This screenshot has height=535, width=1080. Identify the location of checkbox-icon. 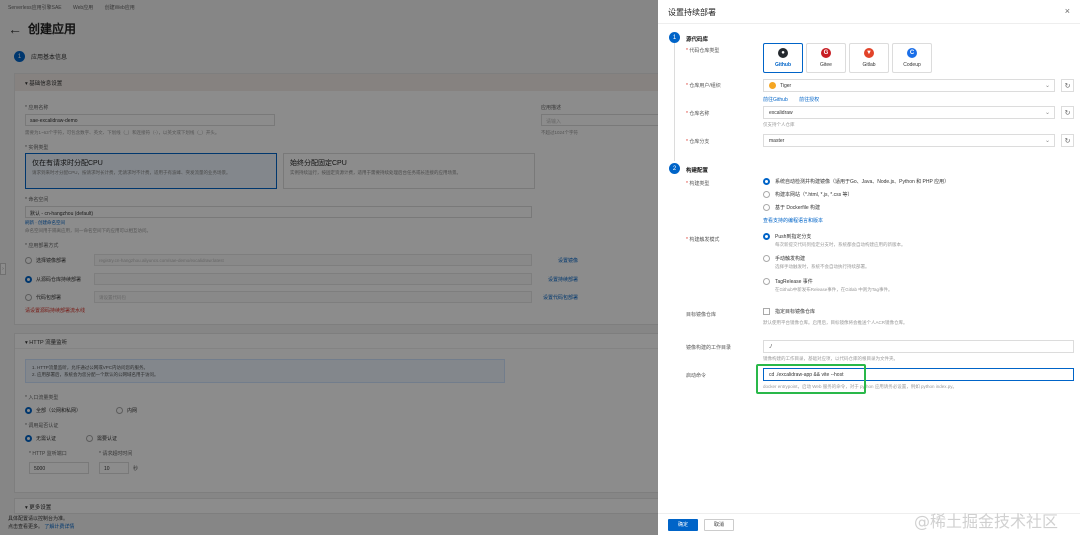
(766, 311).